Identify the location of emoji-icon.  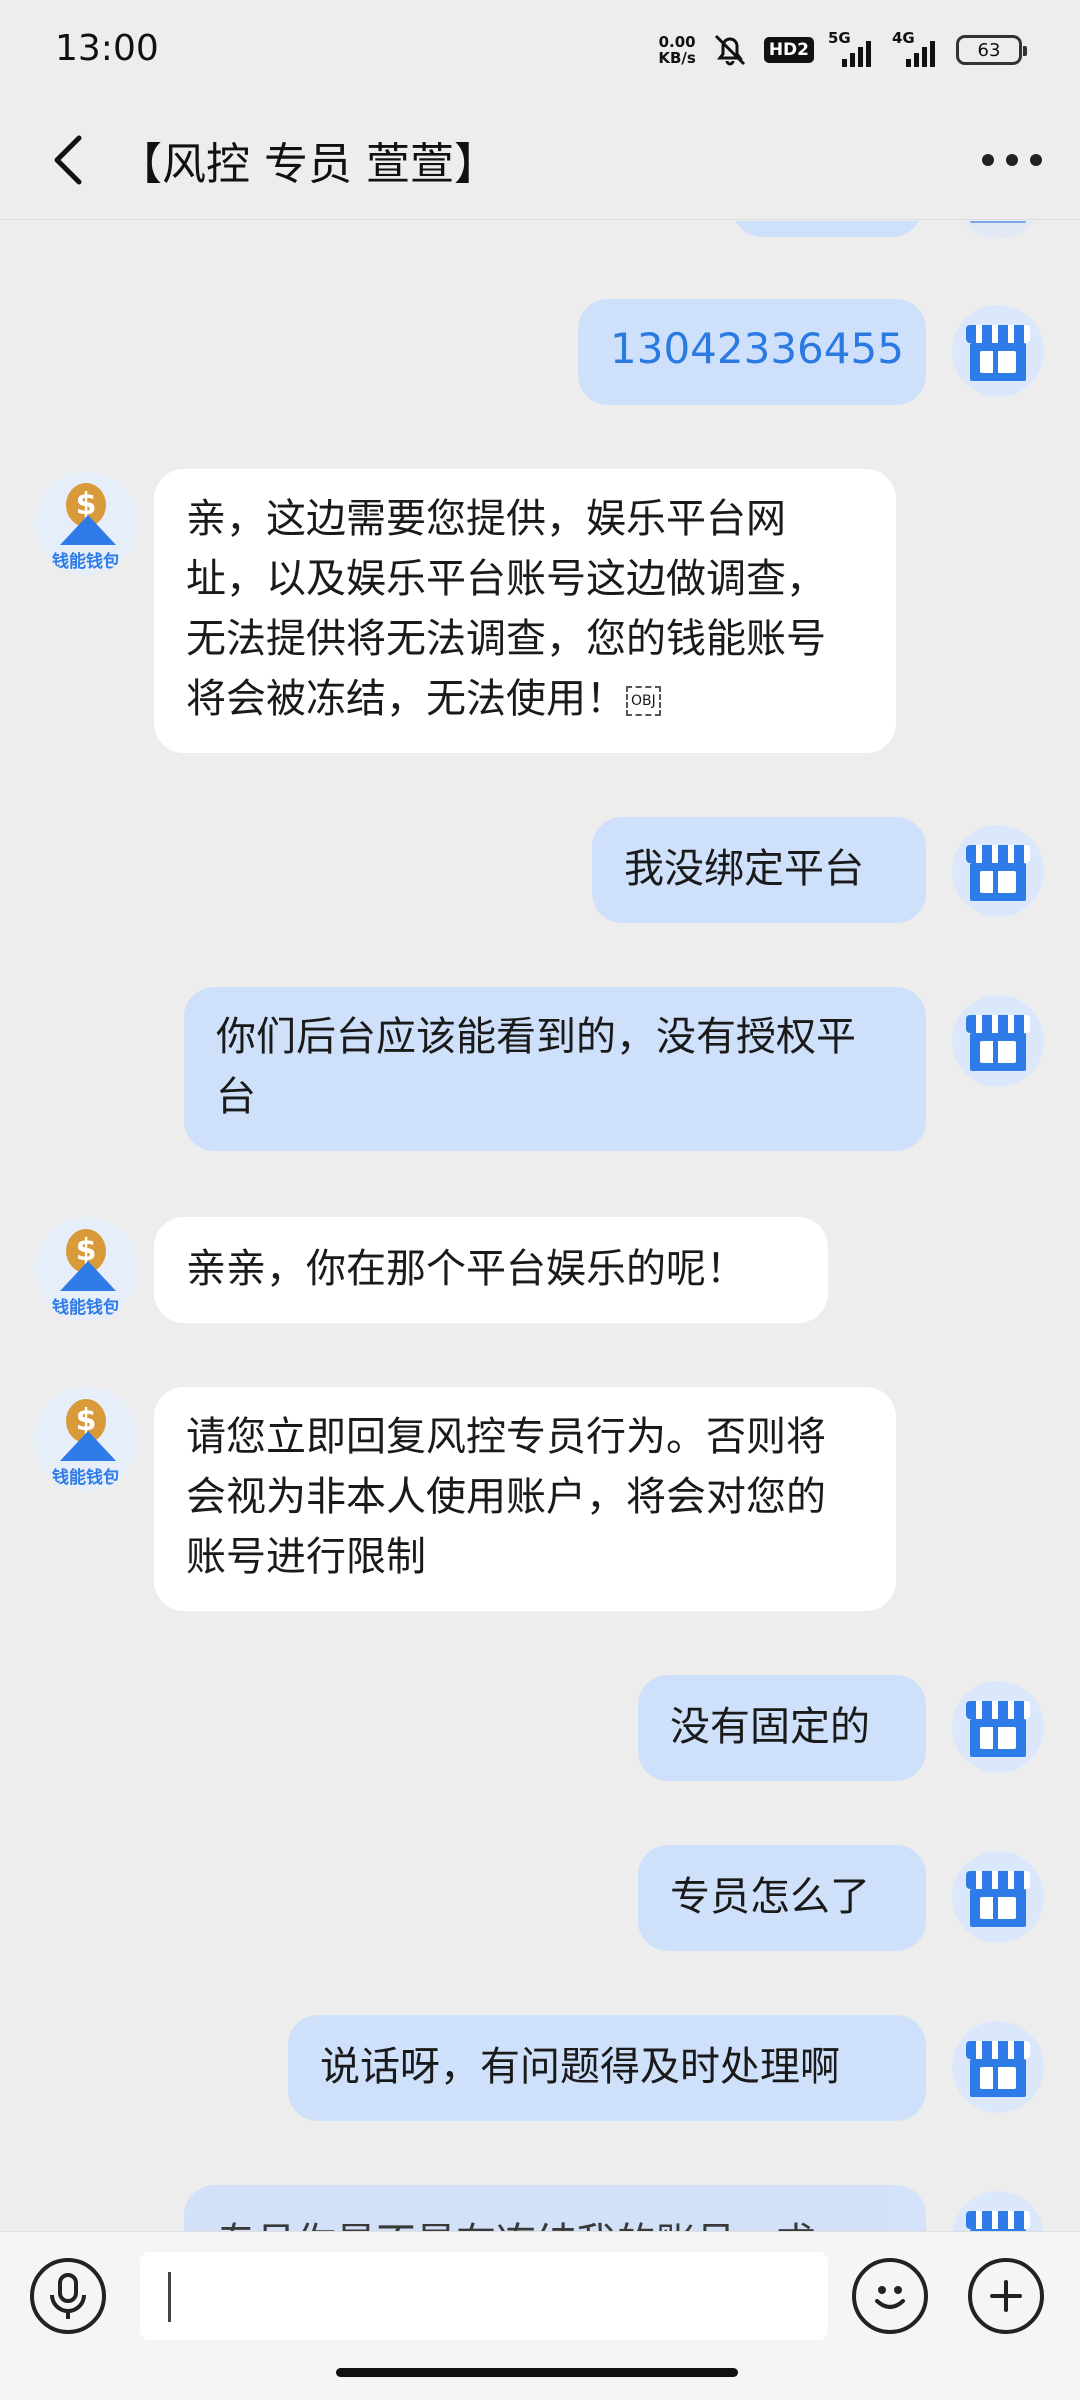
(890, 2297).